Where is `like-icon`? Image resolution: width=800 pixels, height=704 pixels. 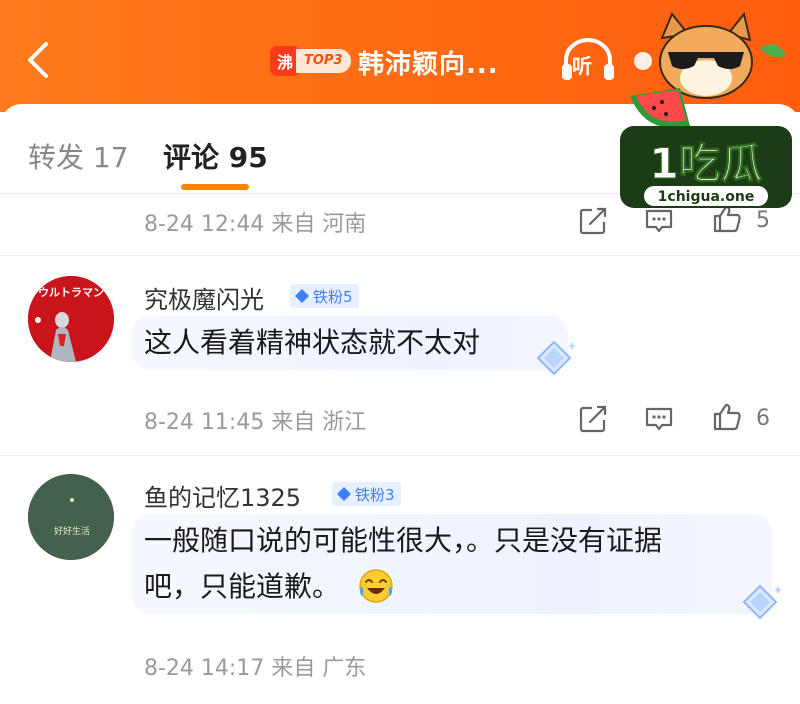 like-icon is located at coordinates (727, 417).